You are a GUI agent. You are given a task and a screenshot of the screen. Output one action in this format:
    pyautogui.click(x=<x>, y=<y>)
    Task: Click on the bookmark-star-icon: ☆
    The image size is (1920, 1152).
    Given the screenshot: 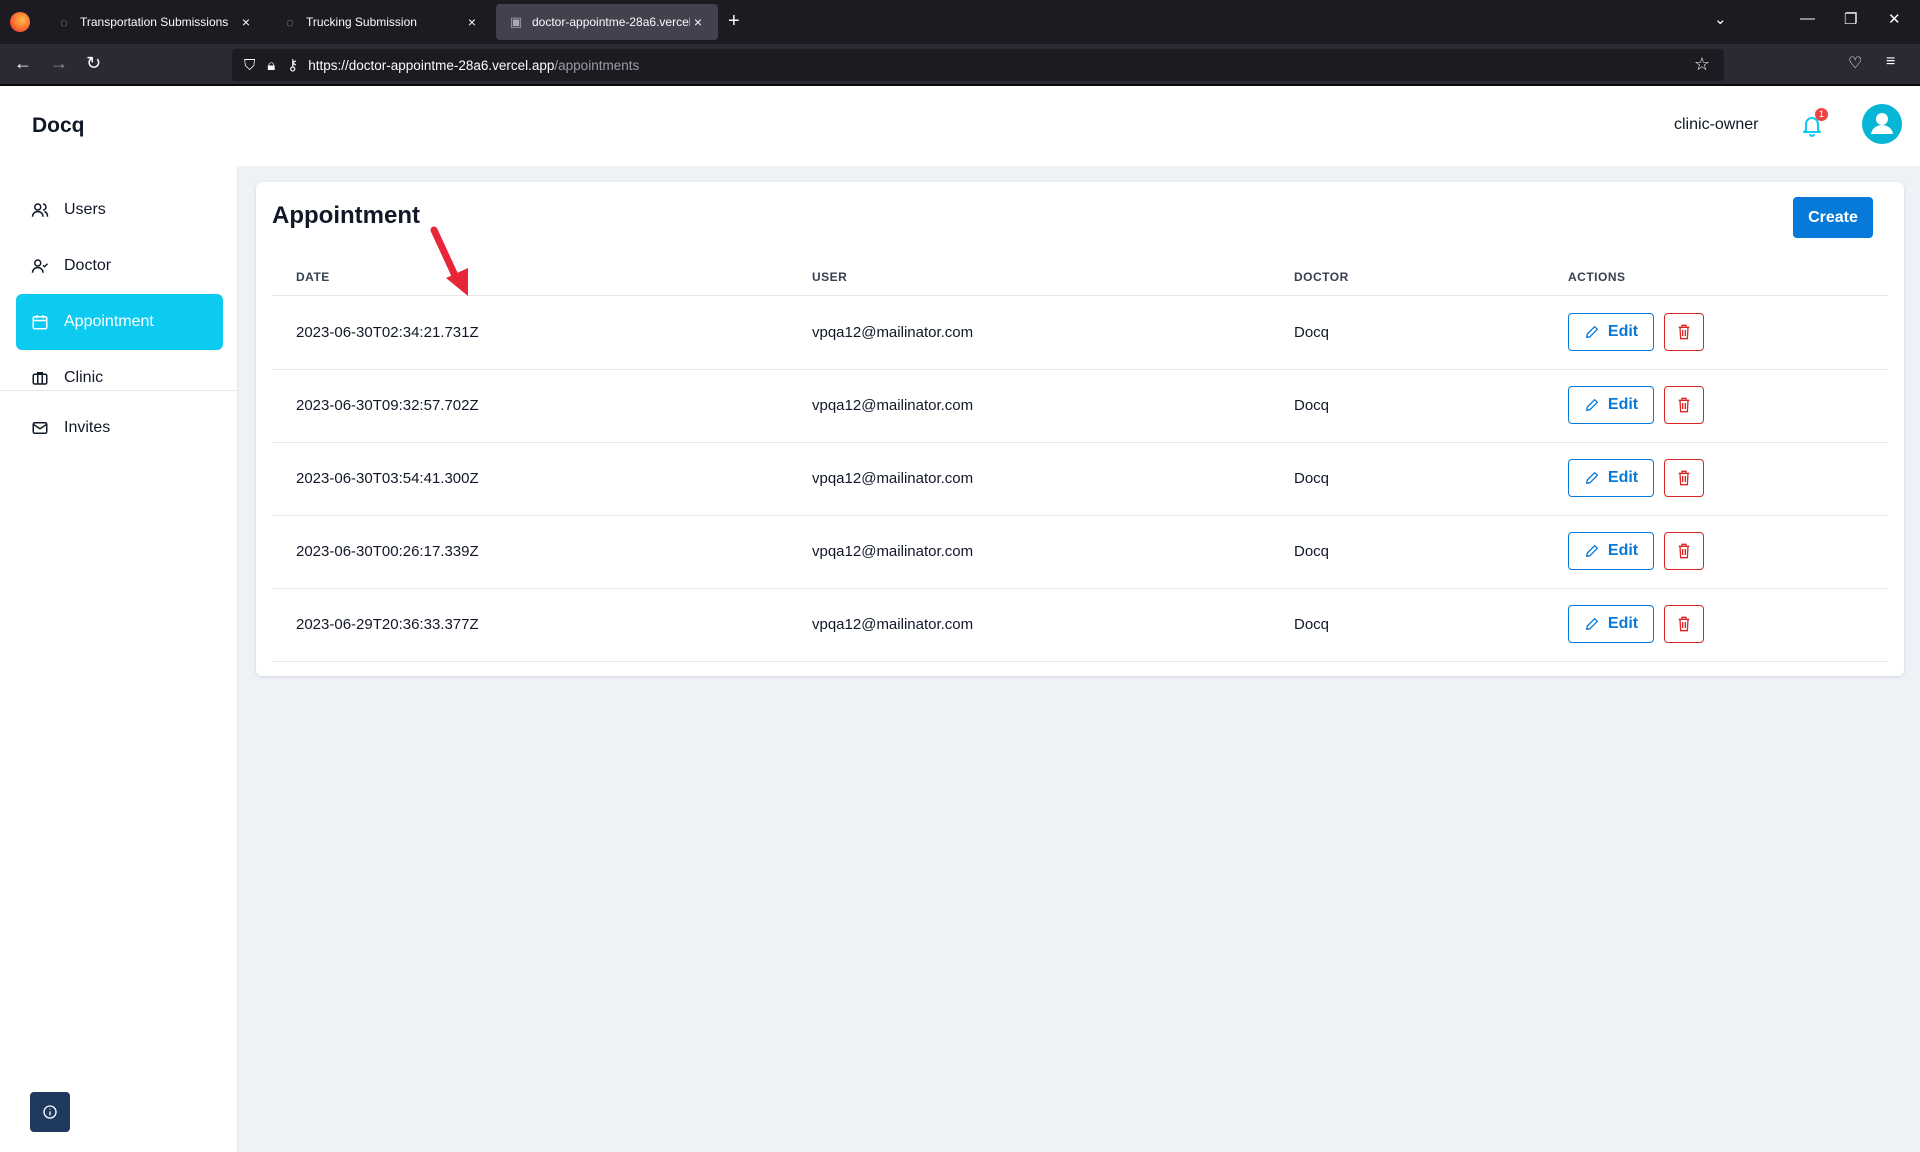 What is the action you would take?
    pyautogui.click(x=1702, y=64)
    